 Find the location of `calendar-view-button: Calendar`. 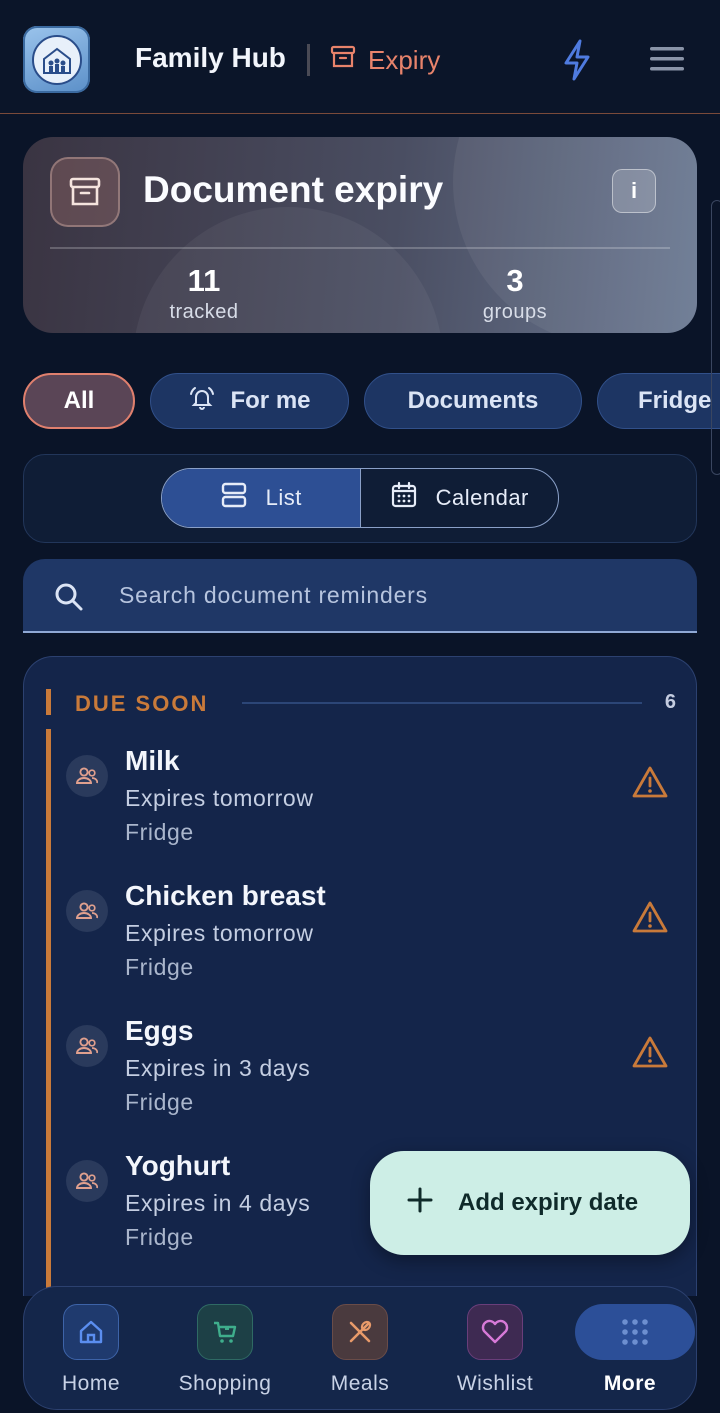

calendar-view-button: Calendar is located at coordinates (460, 498).